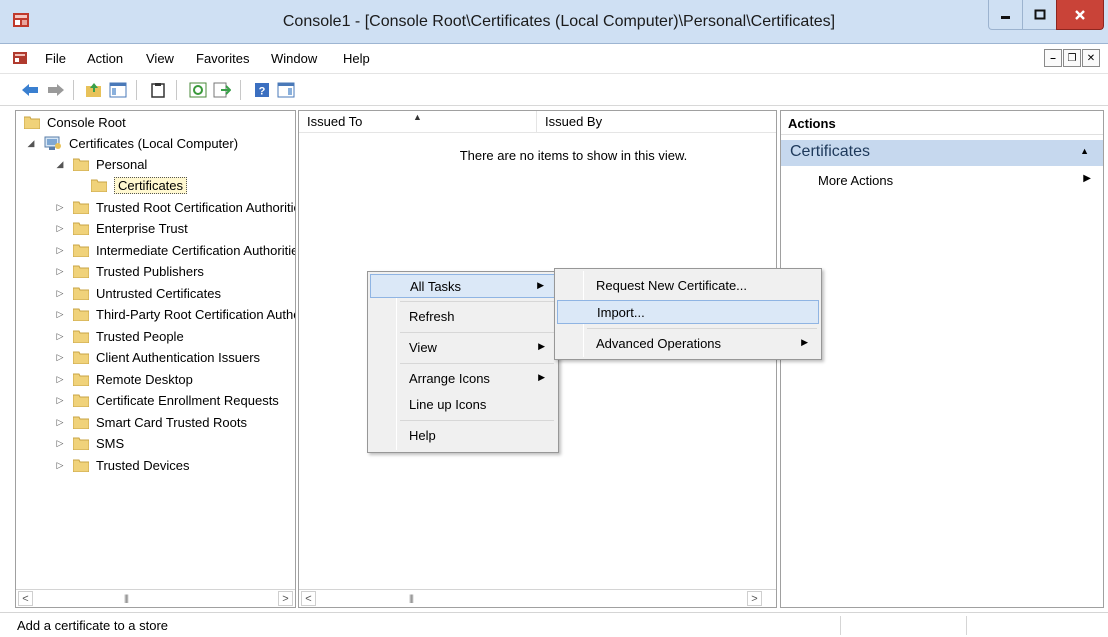  Describe the element at coordinates (158, 90) in the screenshot. I see `properties-button` at that location.